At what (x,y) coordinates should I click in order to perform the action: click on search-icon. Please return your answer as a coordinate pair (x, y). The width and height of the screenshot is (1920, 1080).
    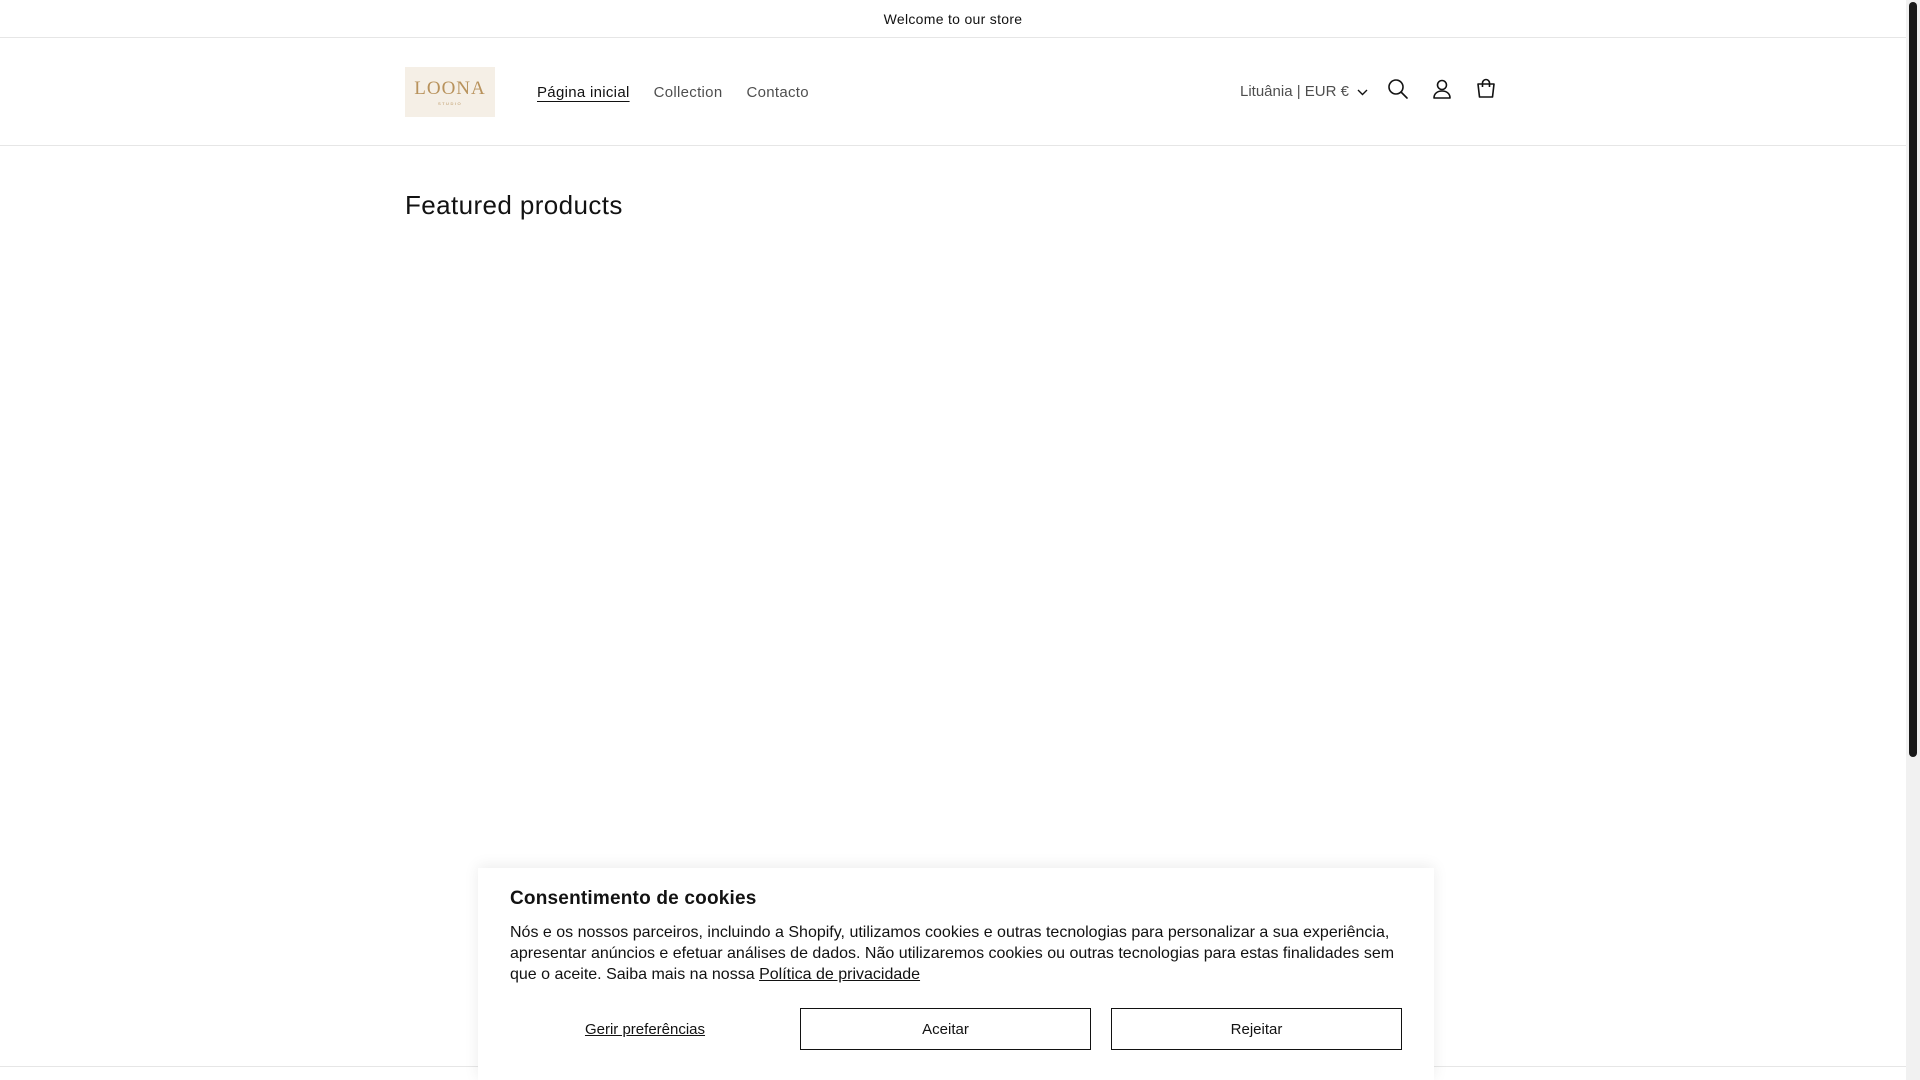
    Looking at the image, I should click on (1398, 91).